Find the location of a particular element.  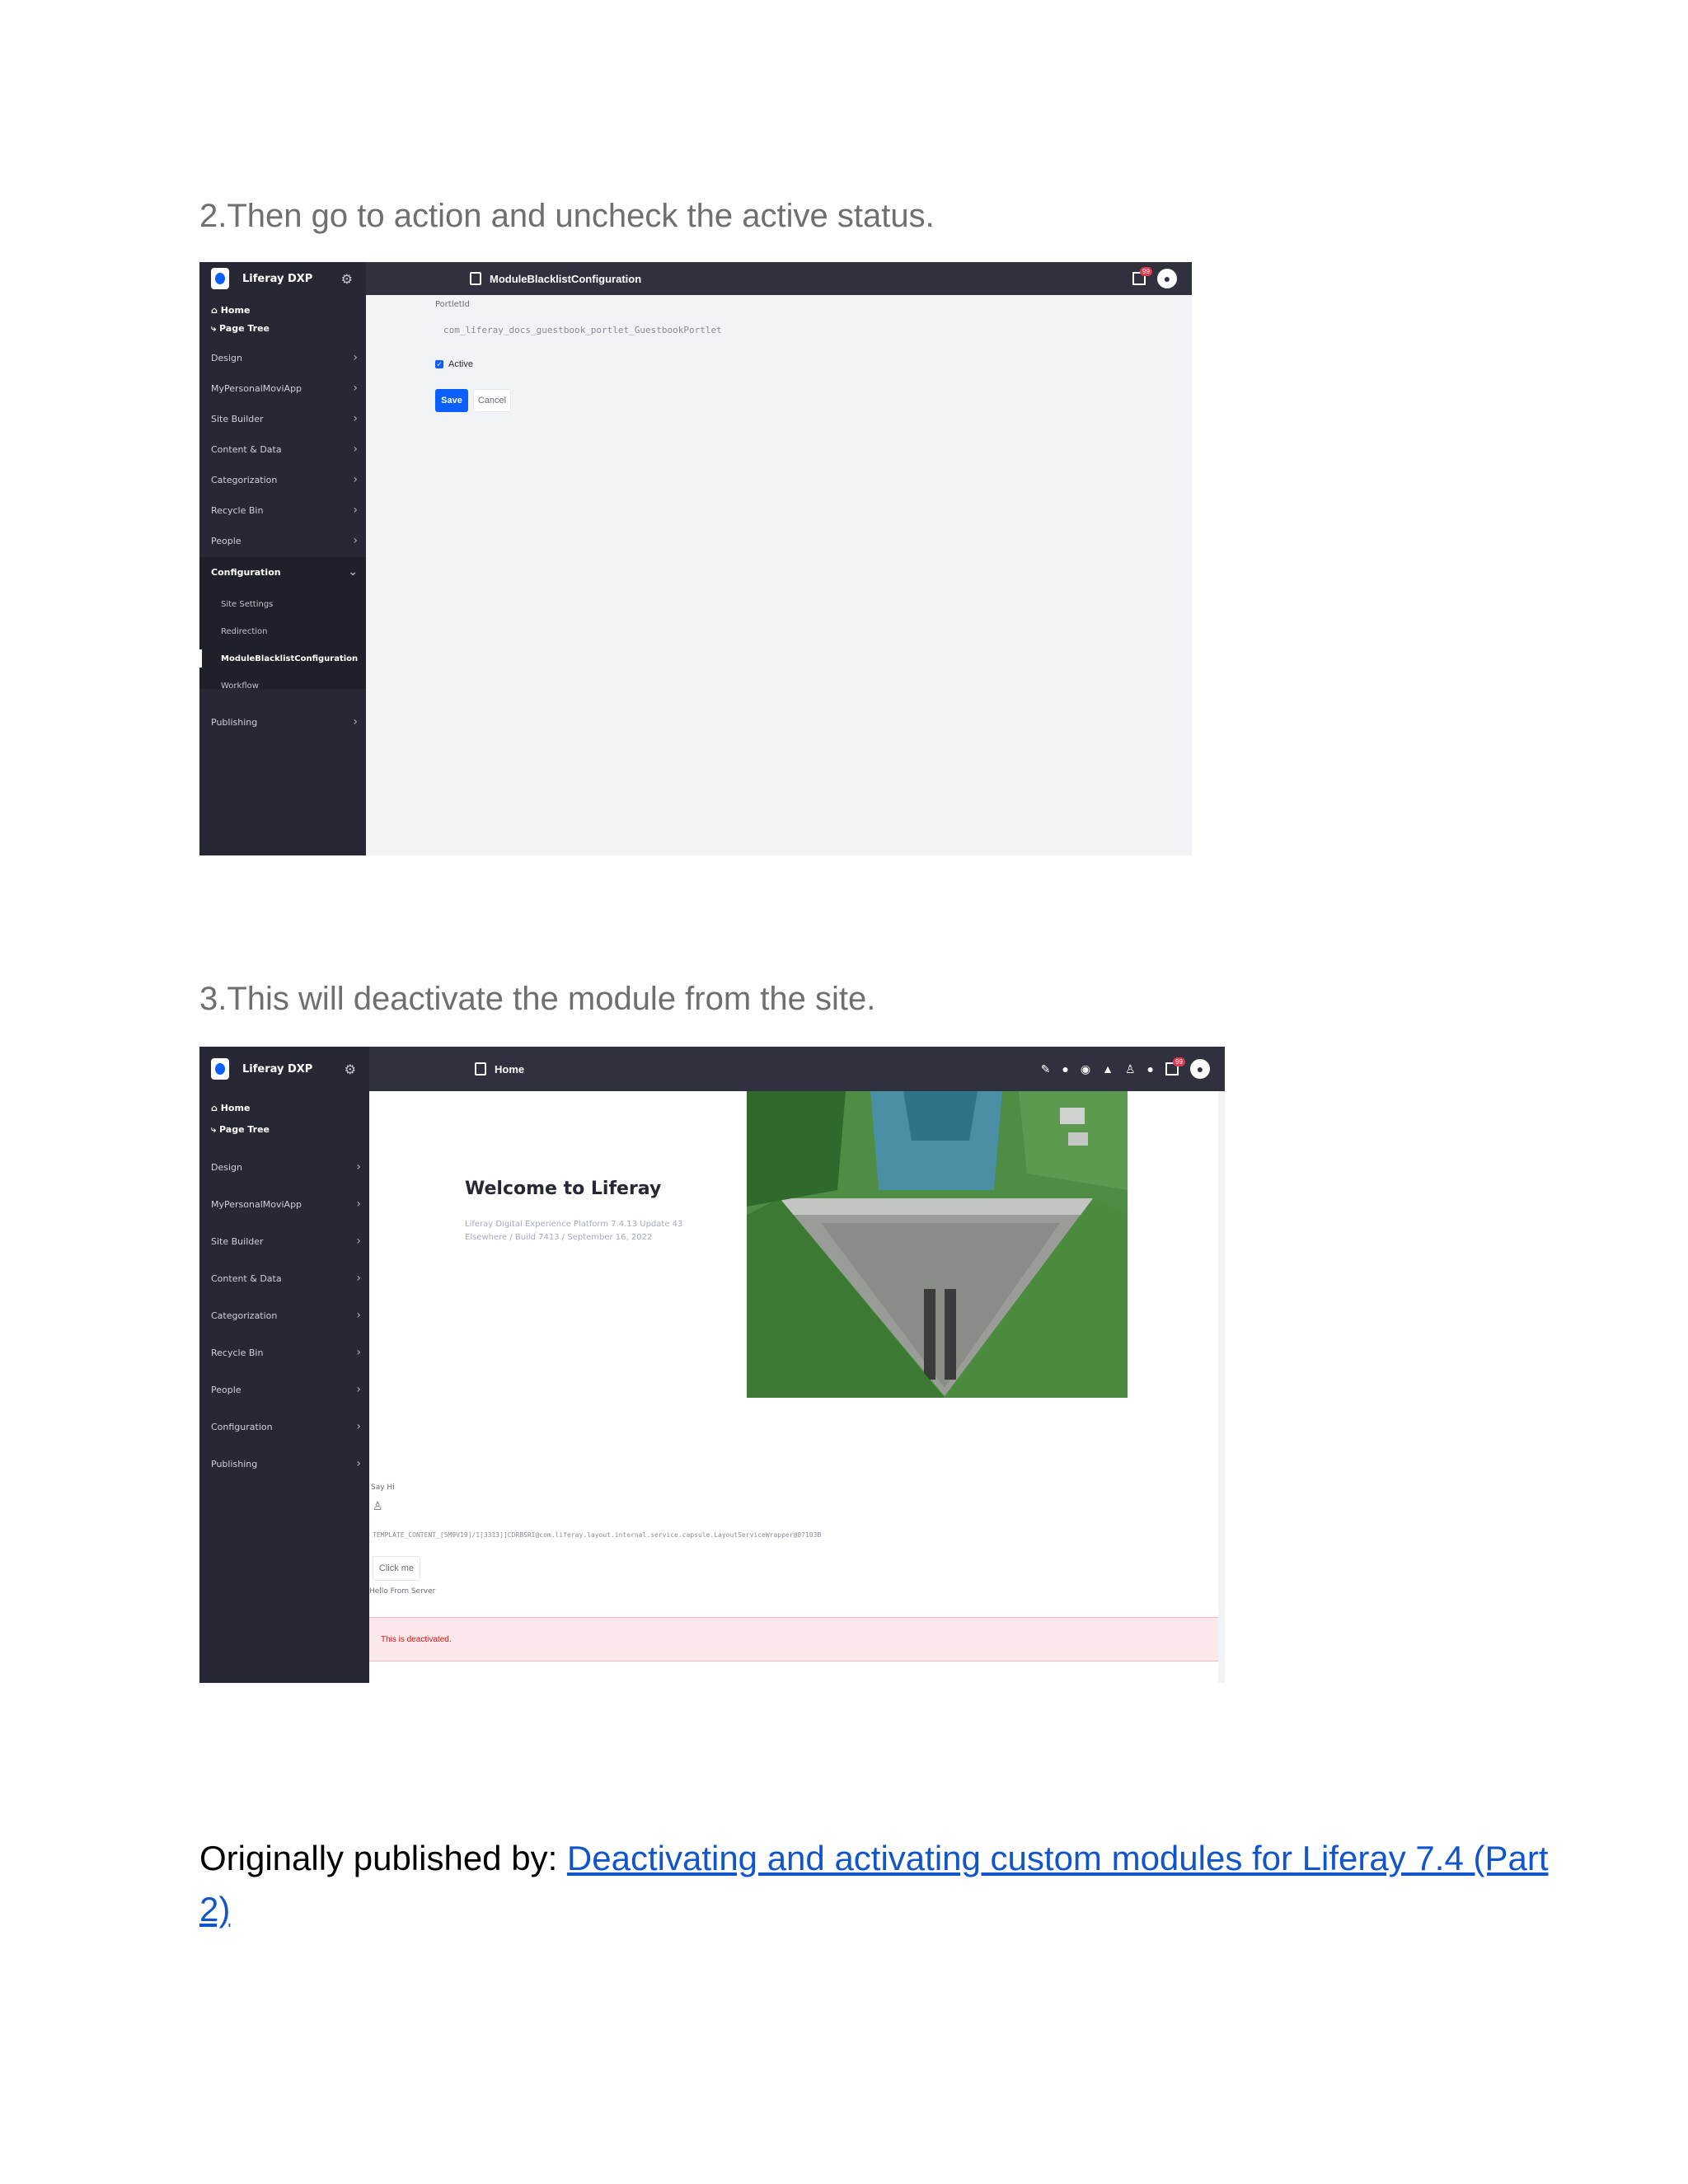

portlet-id-label: PortletId is located at coordinates (452, 304).